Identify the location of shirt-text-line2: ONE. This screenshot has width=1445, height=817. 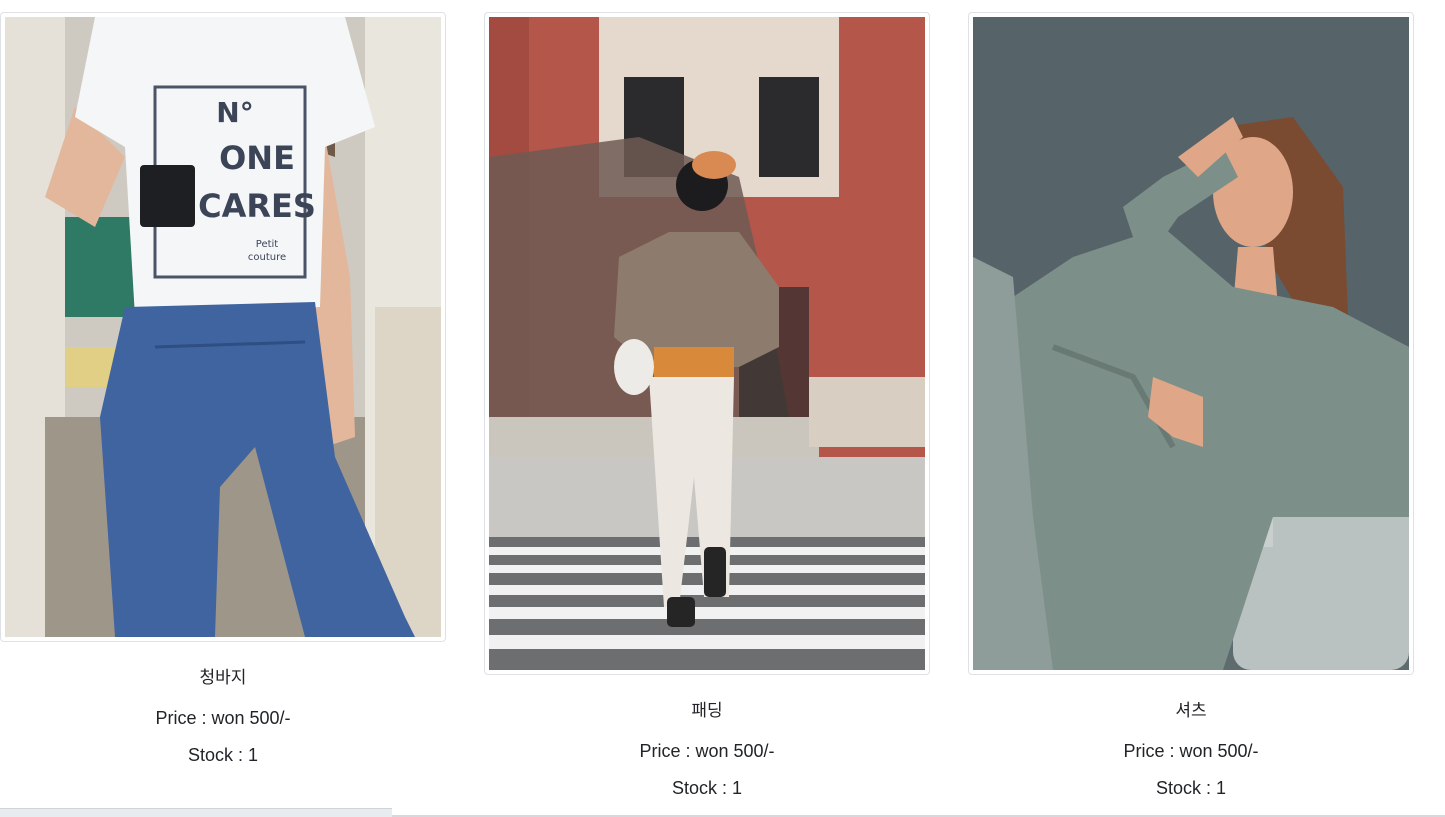
(257, 158).